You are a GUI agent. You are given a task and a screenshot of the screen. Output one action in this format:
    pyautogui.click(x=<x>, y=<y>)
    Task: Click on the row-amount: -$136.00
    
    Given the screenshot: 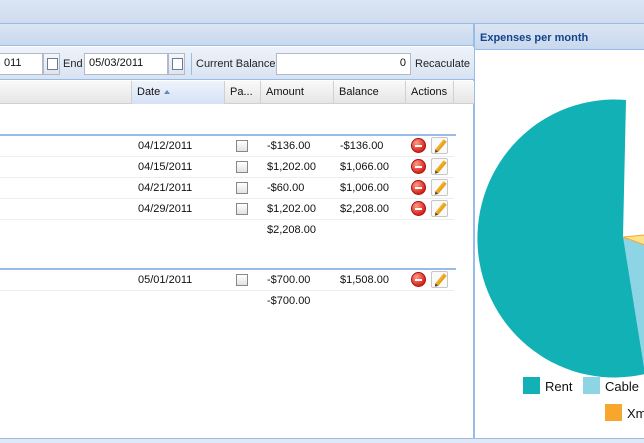 What is the action you would take?
    pyautogui.click(x=289, y=146)
    